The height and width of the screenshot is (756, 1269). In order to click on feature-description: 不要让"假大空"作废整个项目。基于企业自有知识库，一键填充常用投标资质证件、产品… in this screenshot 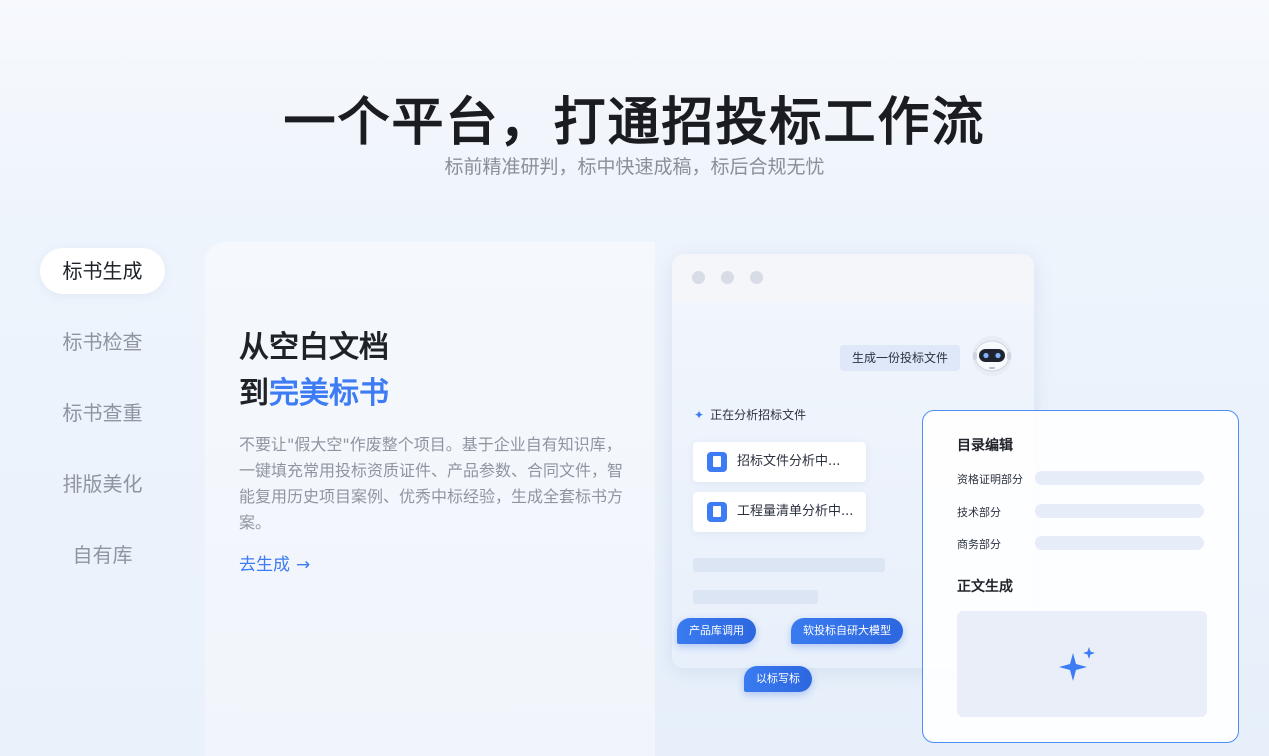, I will do `click(431, 483)`.